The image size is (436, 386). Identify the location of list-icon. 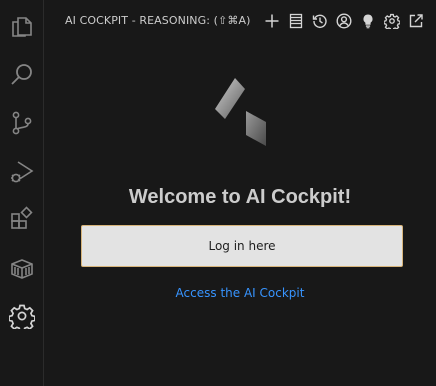
(296, 21).